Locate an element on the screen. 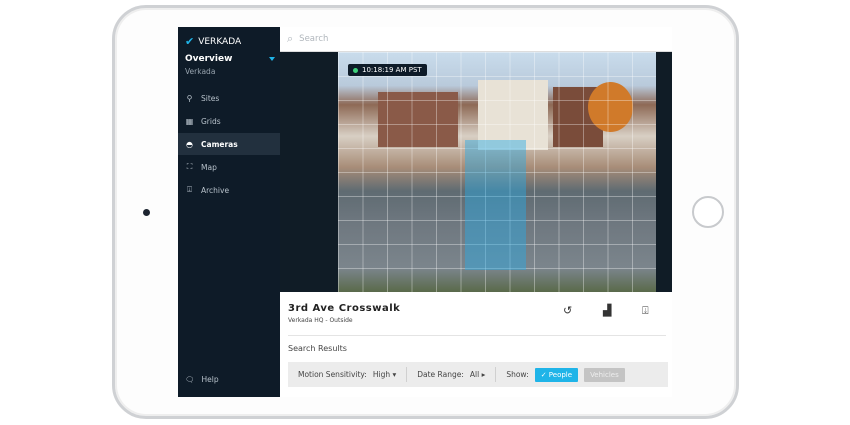  people-toggle: ✓ People is located at coordinates (556, 374).